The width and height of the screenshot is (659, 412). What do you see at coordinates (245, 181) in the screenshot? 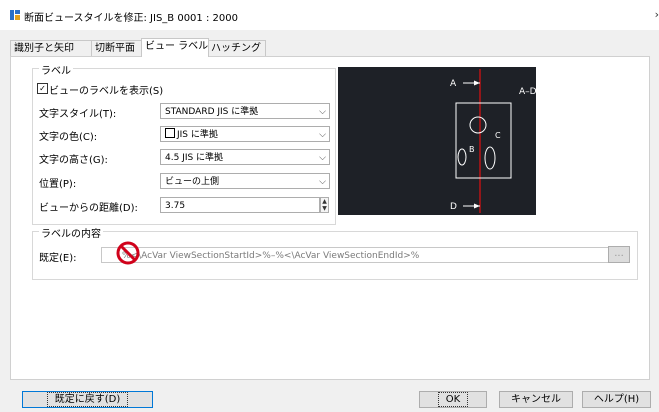
I see `position-select: ビューの上側 ⌵` at bounding box center [245, 181].